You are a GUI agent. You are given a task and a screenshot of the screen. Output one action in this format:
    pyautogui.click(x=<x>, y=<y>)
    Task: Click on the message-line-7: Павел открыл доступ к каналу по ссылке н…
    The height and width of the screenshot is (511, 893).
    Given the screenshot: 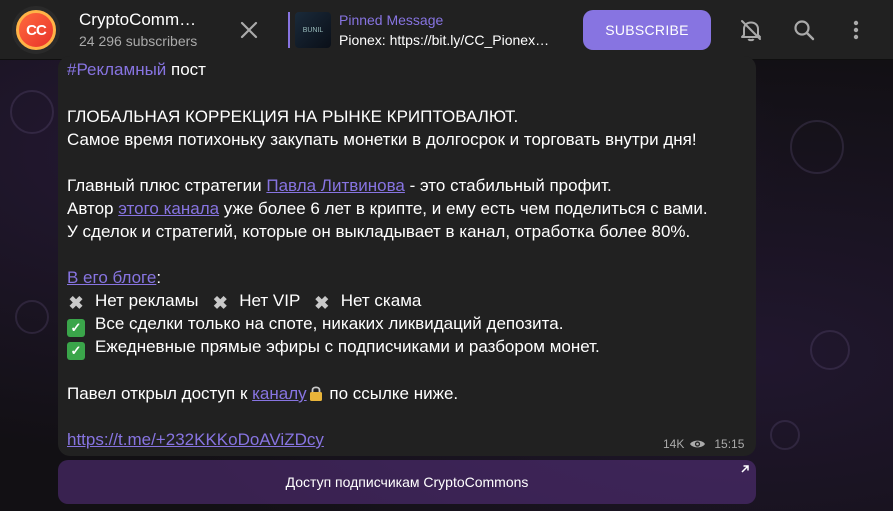 What is the action you would take?
    pyautogui.click(x=262, y=394)
    